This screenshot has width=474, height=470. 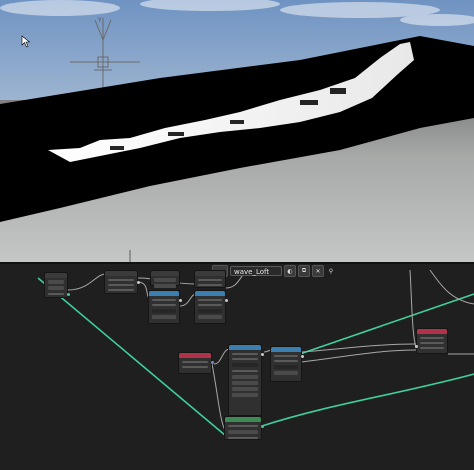 What do you see at coordinates (290, 271) in the screenshot?
I see `shield-icon: ◐` at bounding box center [290, 271].